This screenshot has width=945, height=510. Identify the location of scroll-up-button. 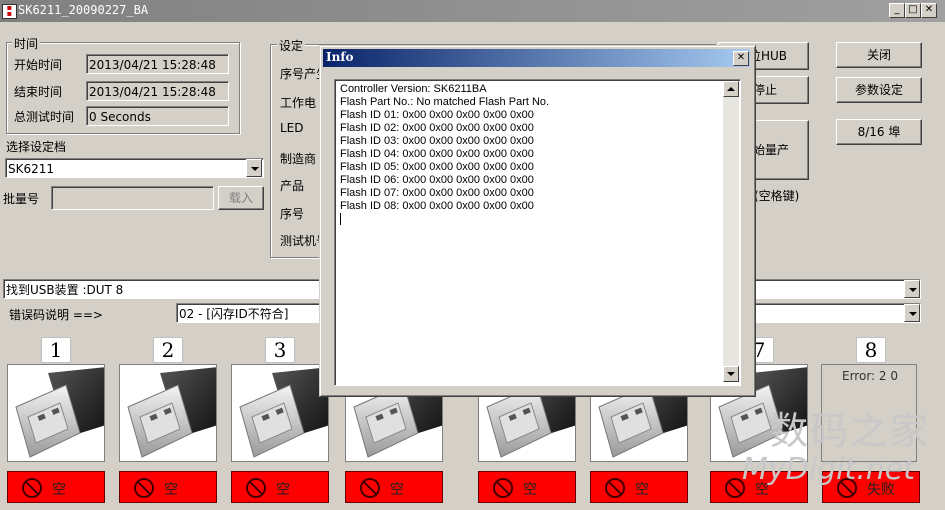
(731, 89).